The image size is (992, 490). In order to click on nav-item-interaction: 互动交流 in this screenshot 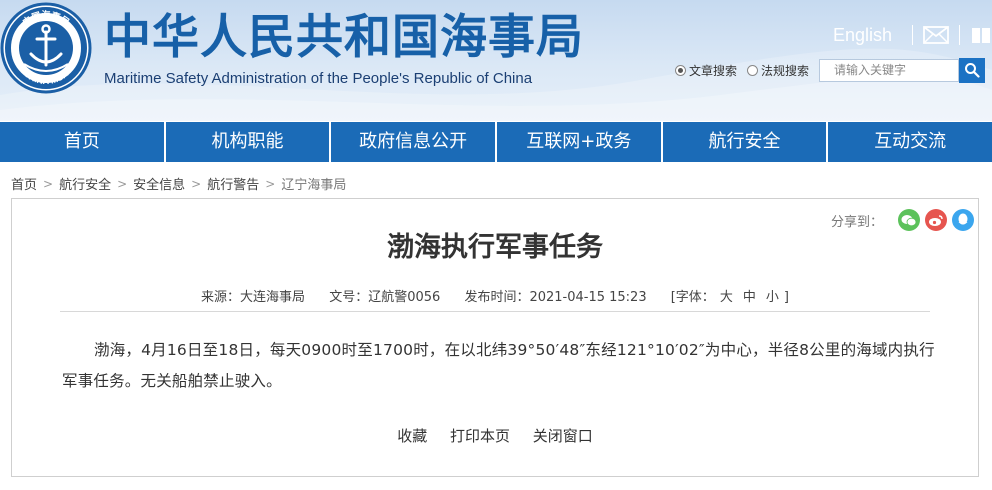, I will do `click(910, 142)`.